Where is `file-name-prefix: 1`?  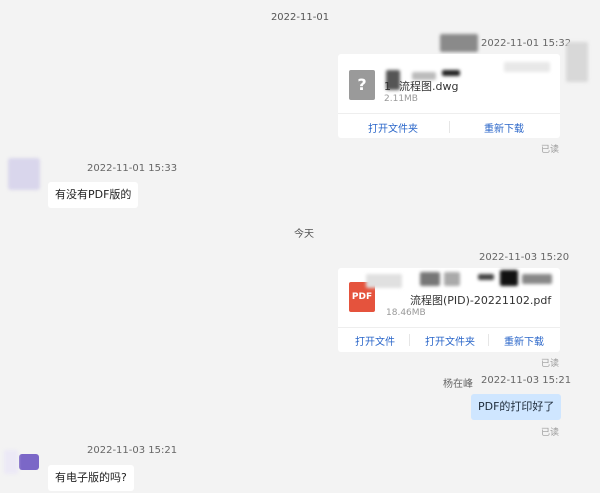
file-name-prefix: 1 is located at coordinates (387, 86).